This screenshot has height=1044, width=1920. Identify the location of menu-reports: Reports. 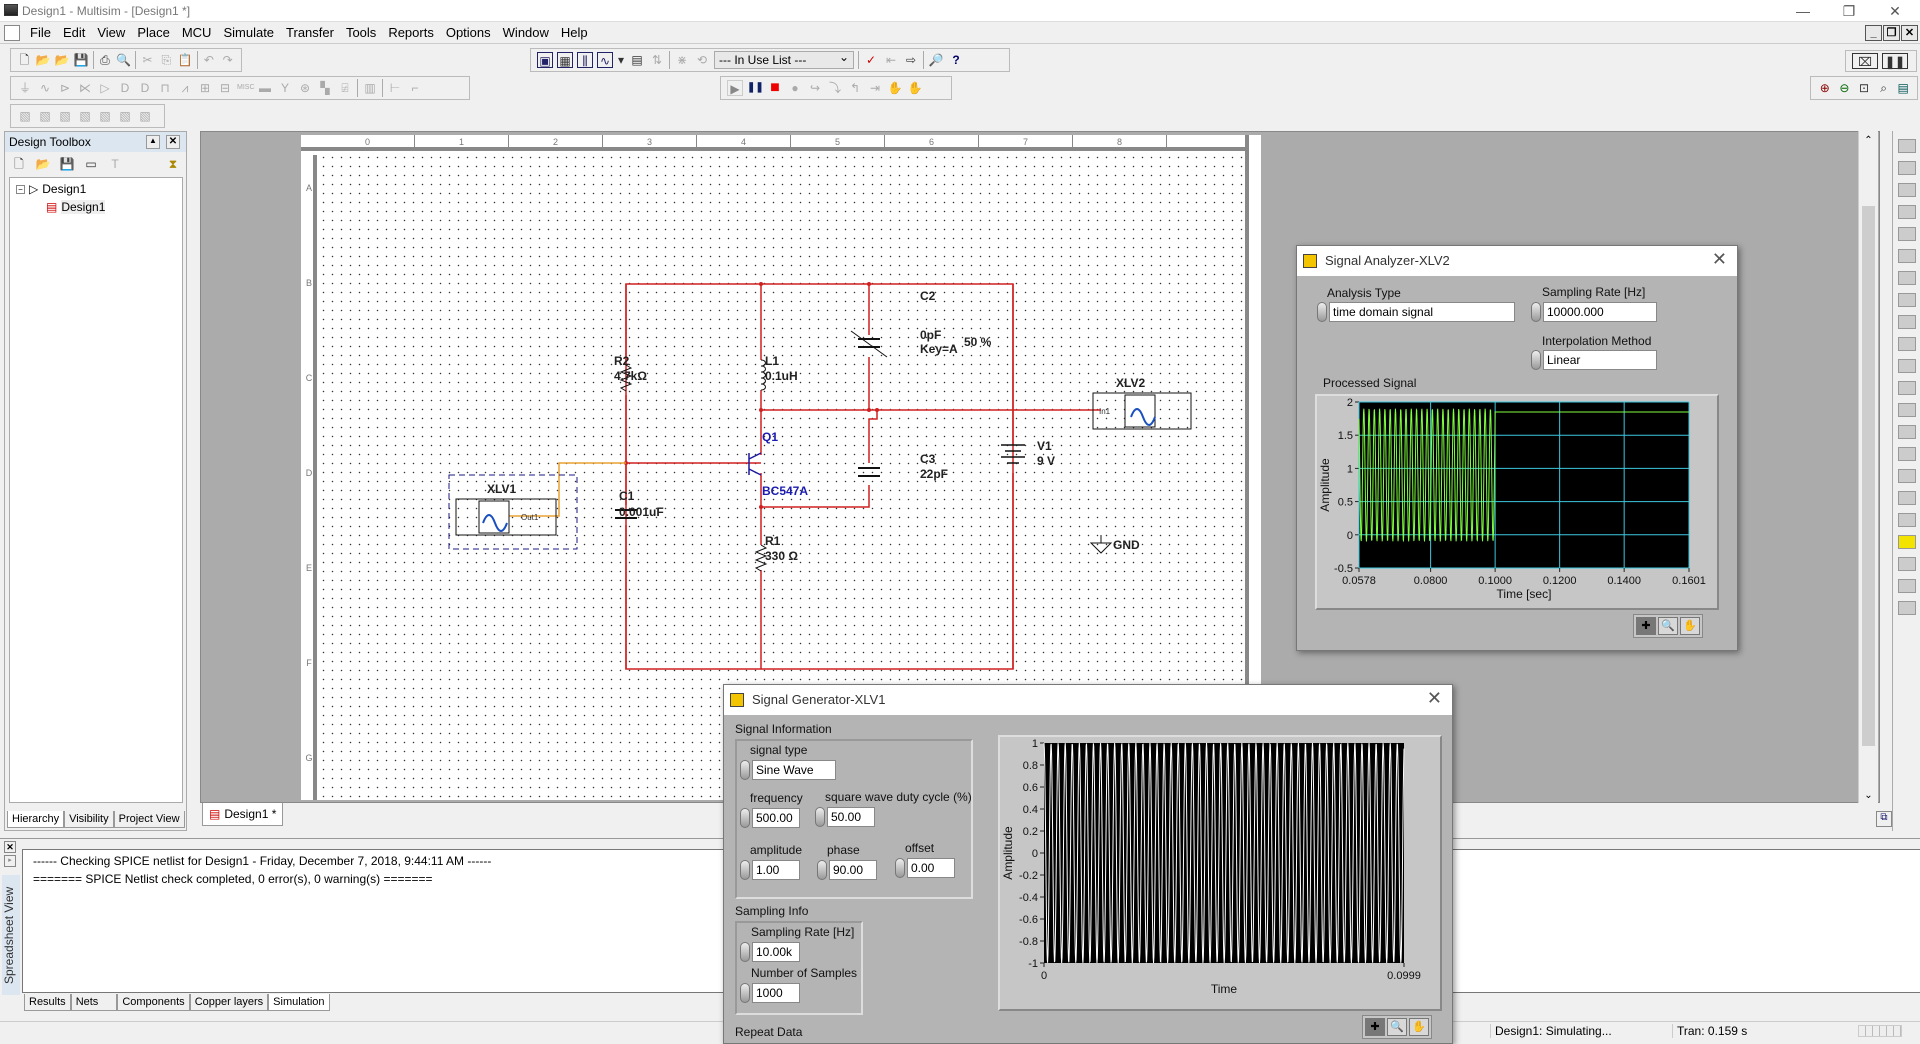
(411, 32).